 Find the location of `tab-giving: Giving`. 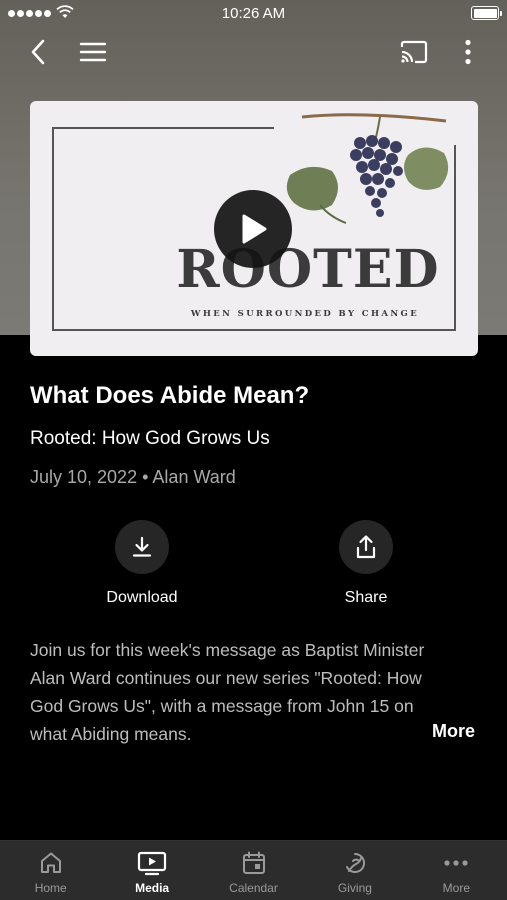

tab-giving: Giving is located at coordinates (354, 870).